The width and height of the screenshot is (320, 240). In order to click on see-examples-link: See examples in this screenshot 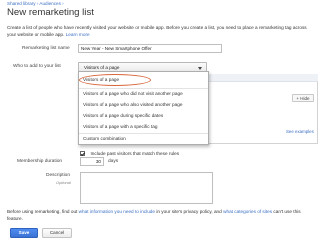, I will do `click(300, 131)`.